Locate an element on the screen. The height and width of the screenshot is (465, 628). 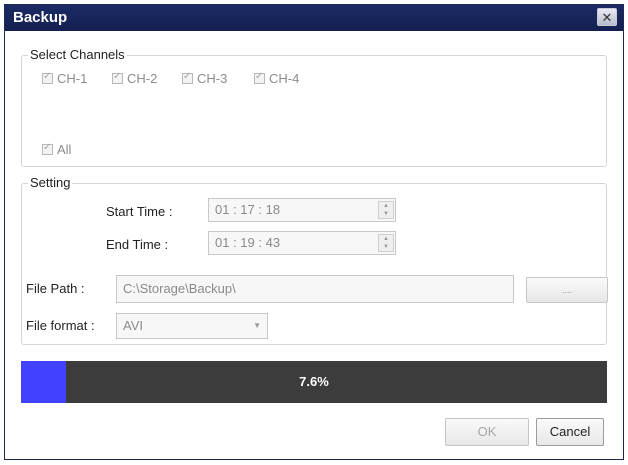
progress-text: 7.6% is located at coordinates (314, 381).